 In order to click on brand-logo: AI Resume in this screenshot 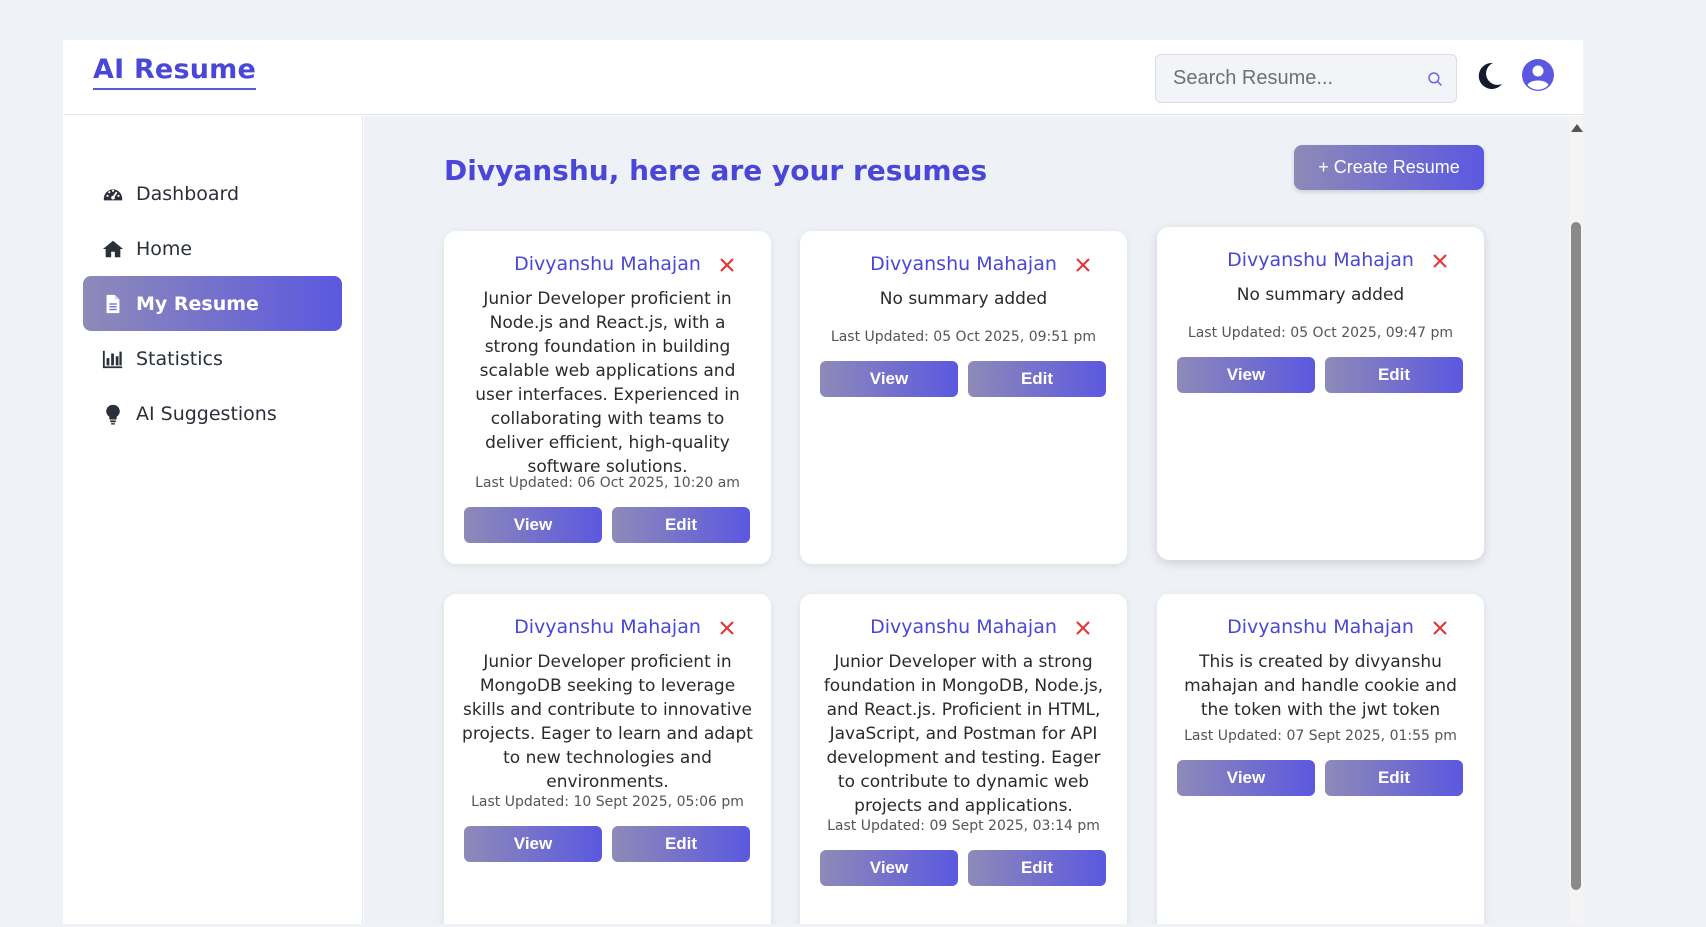, I will do `click(174, 72)`.